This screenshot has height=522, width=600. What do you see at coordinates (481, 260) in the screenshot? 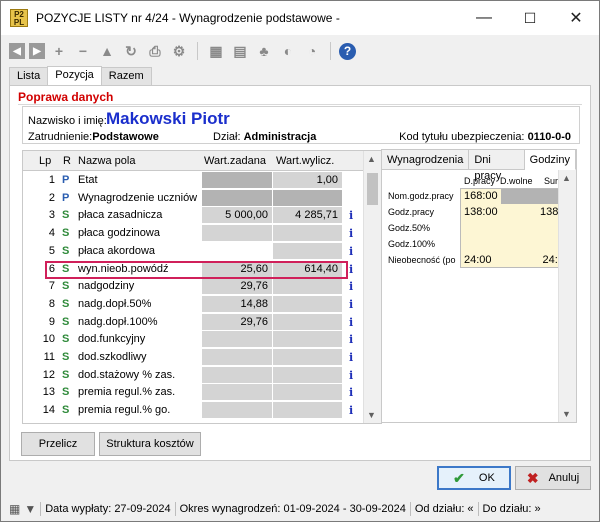
I see `hours-d-pracy: 24:00` at bounding box center [481, 260].